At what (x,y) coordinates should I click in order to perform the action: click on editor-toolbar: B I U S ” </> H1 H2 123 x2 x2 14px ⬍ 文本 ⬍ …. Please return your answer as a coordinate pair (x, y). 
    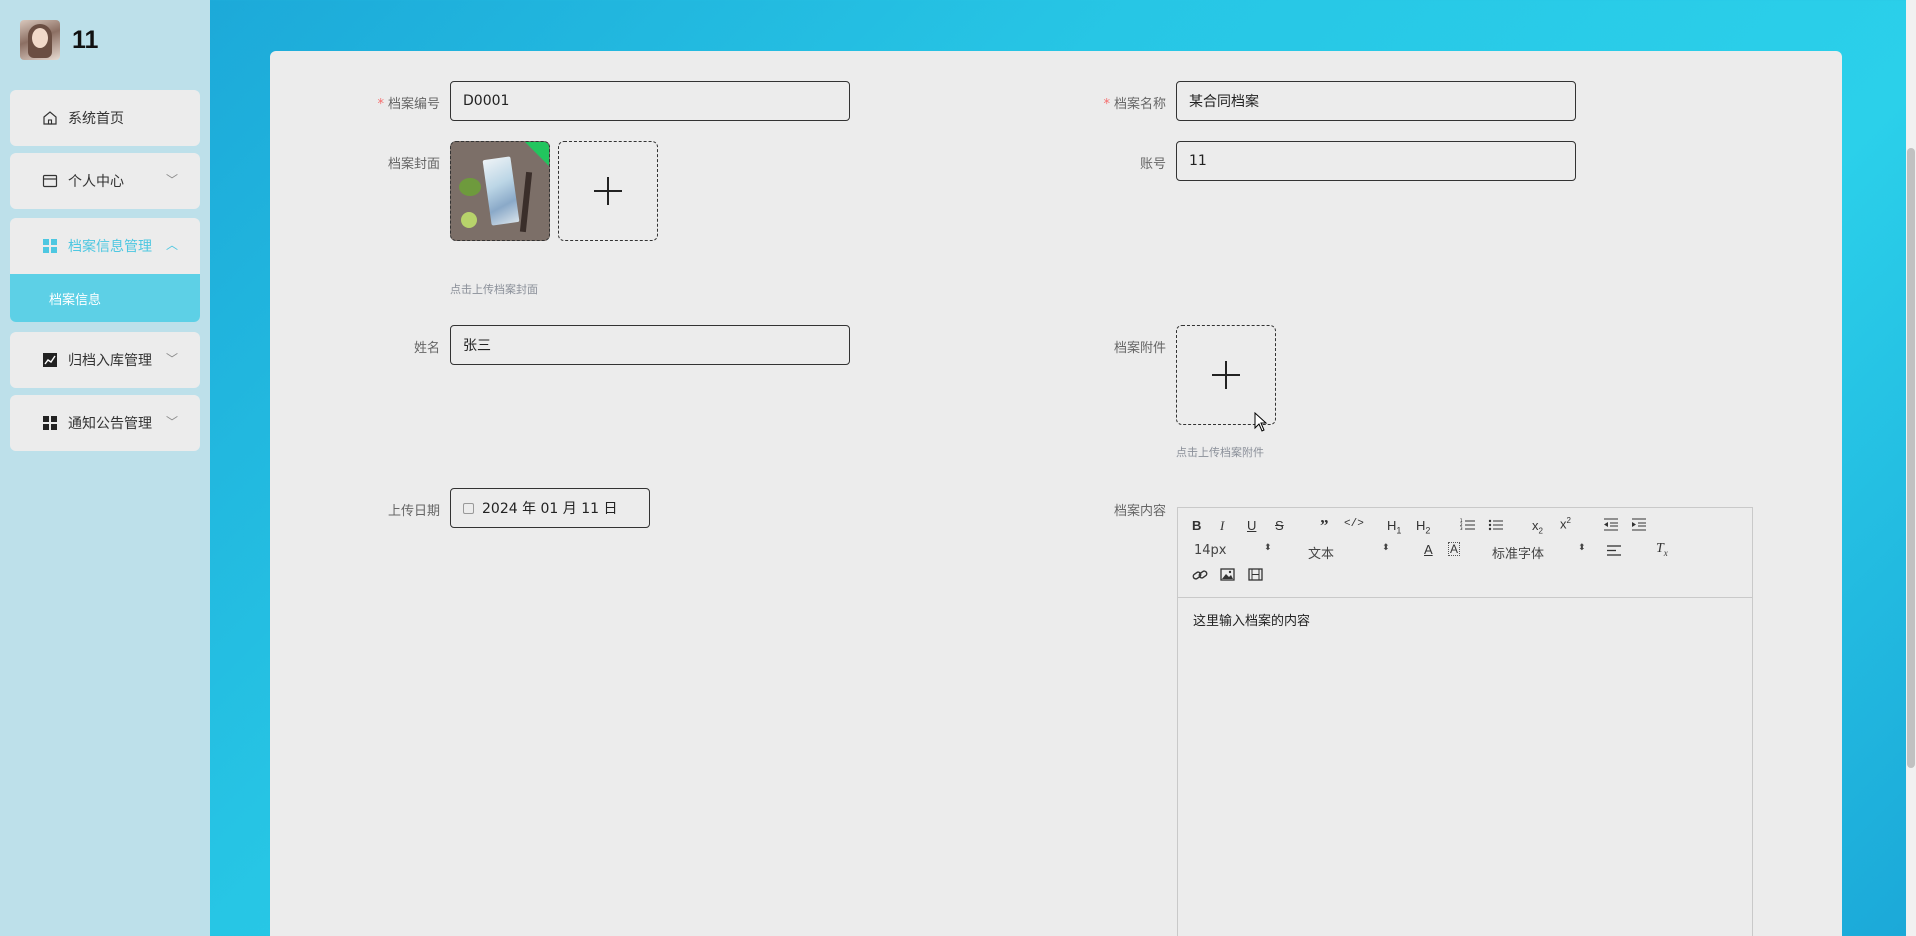
    Looking at the image, I should click on (1465, 553).